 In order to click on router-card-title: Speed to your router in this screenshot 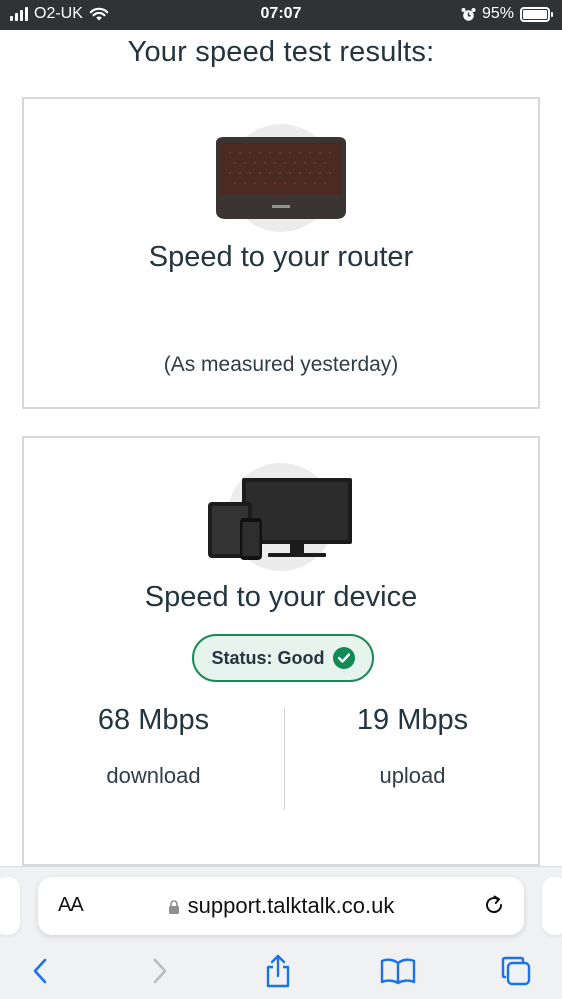, I will do `click(281, 257)`.